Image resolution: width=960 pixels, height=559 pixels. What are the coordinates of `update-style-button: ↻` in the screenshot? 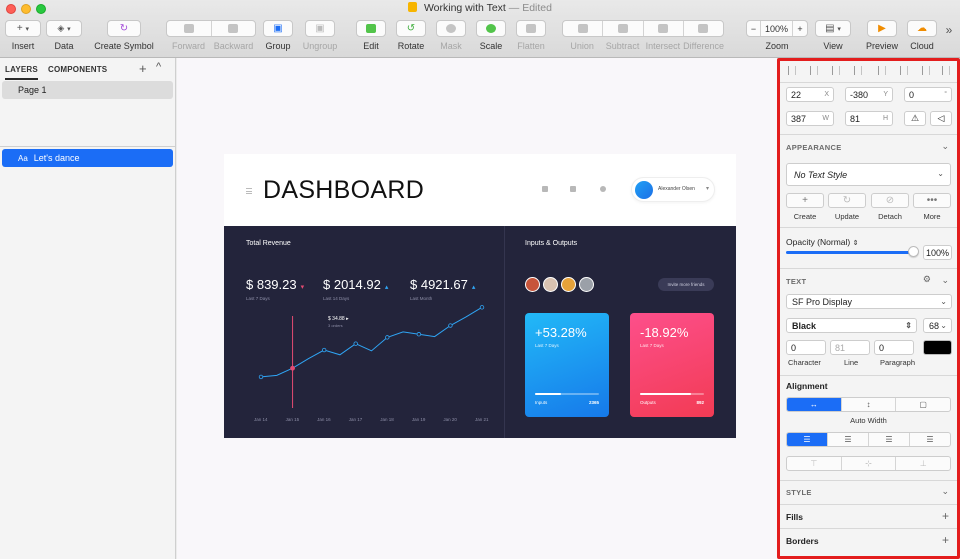 It's located at (847, 200).